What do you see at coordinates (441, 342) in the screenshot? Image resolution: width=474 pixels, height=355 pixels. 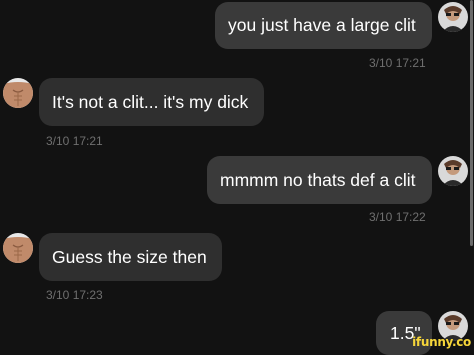 I see `watermark-logo: ifunny.co` at bounding box center [441, 342].